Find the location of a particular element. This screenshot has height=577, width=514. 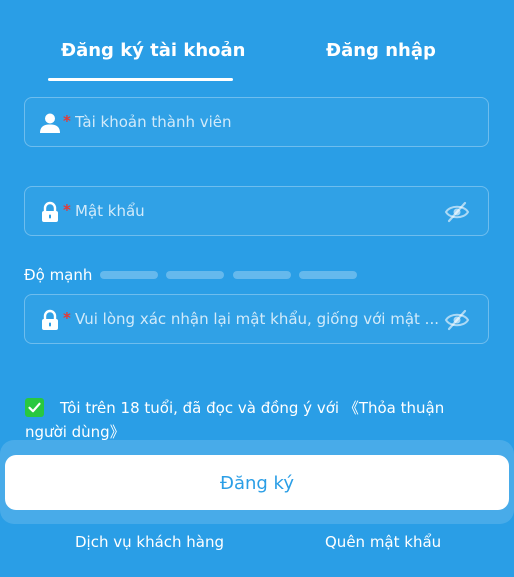

username-field: * is located at coordinates (256, 122).